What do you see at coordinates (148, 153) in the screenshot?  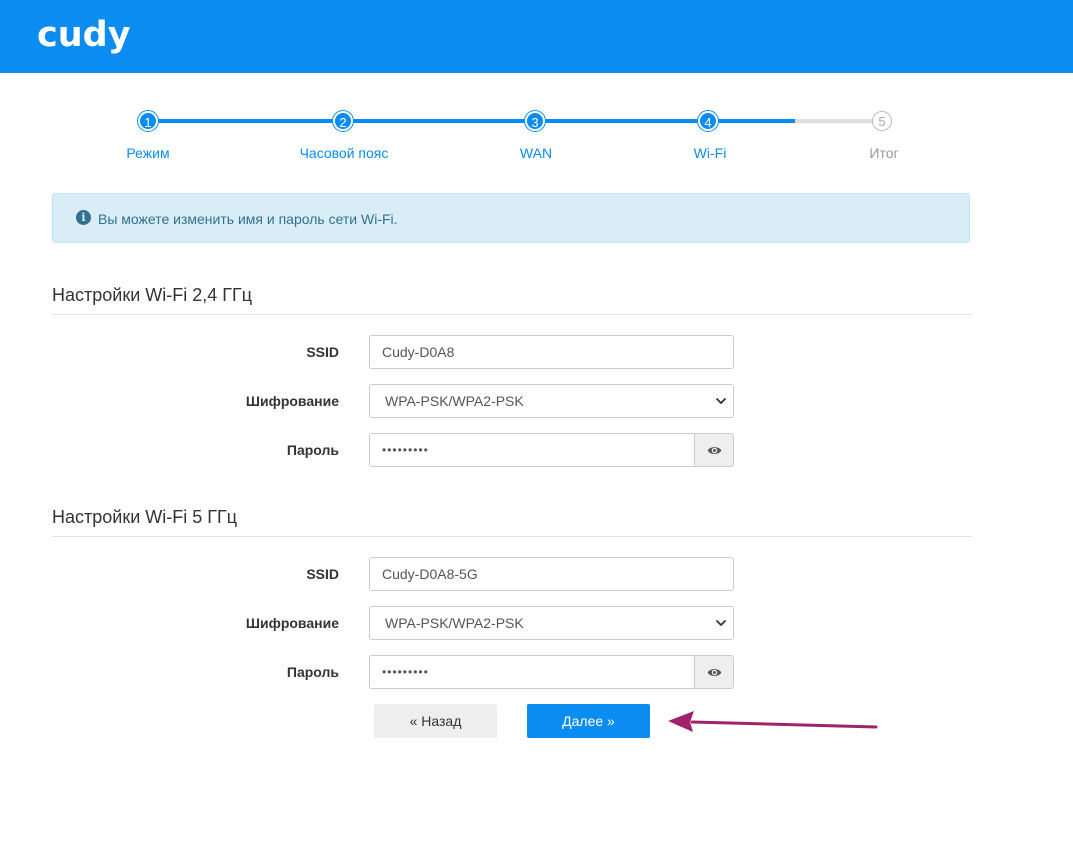 I see `step-1-label: Режим` at bounding box center [148, 153].